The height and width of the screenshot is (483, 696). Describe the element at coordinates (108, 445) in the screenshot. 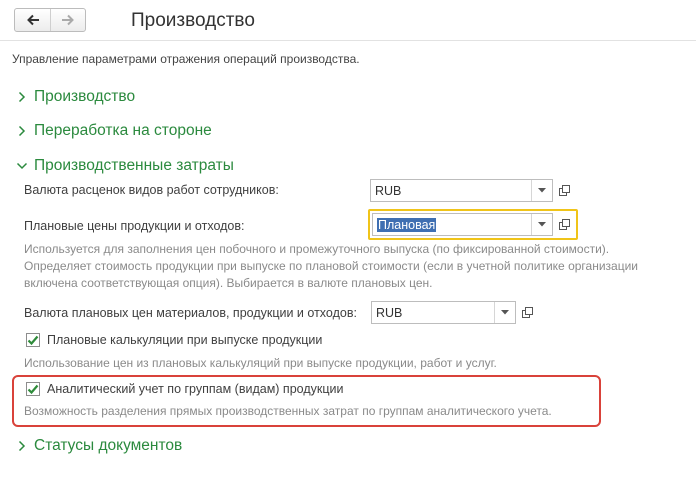

I see `section-title: Статусы документов` at that location.